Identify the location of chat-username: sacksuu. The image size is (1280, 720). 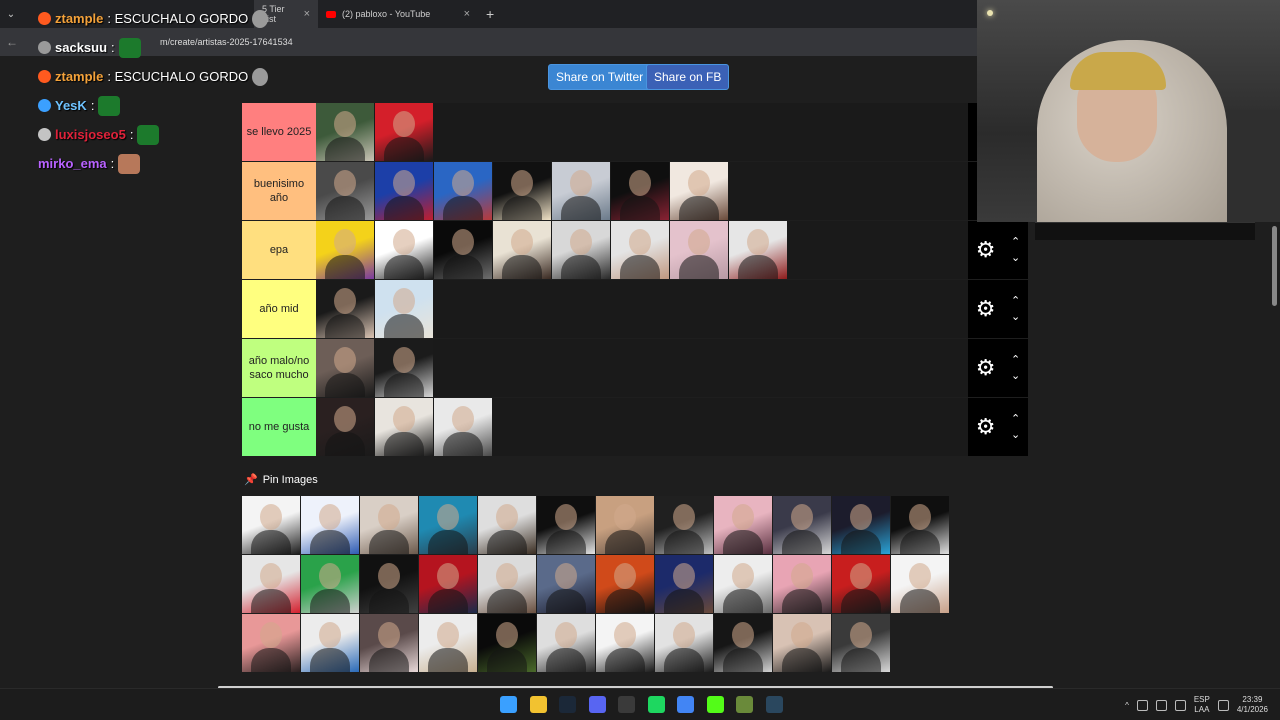
(81, 47).